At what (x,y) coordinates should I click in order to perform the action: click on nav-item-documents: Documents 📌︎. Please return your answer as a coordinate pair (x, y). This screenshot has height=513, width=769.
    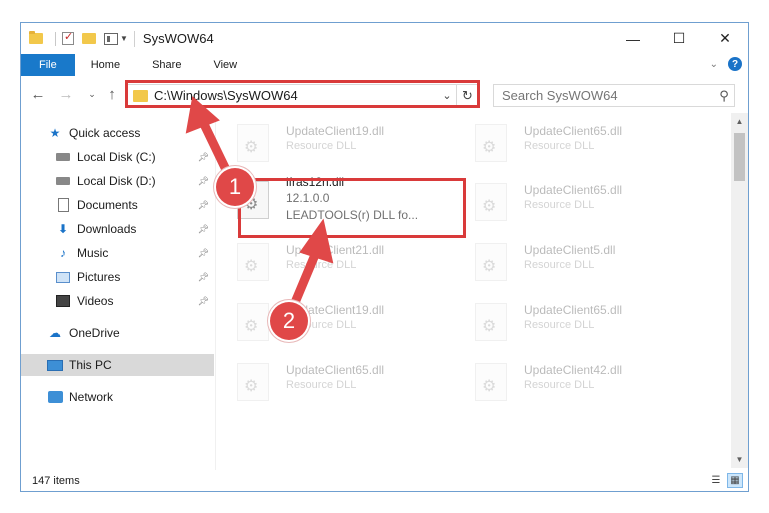
    Looking at the image, I should click on (117, 205).